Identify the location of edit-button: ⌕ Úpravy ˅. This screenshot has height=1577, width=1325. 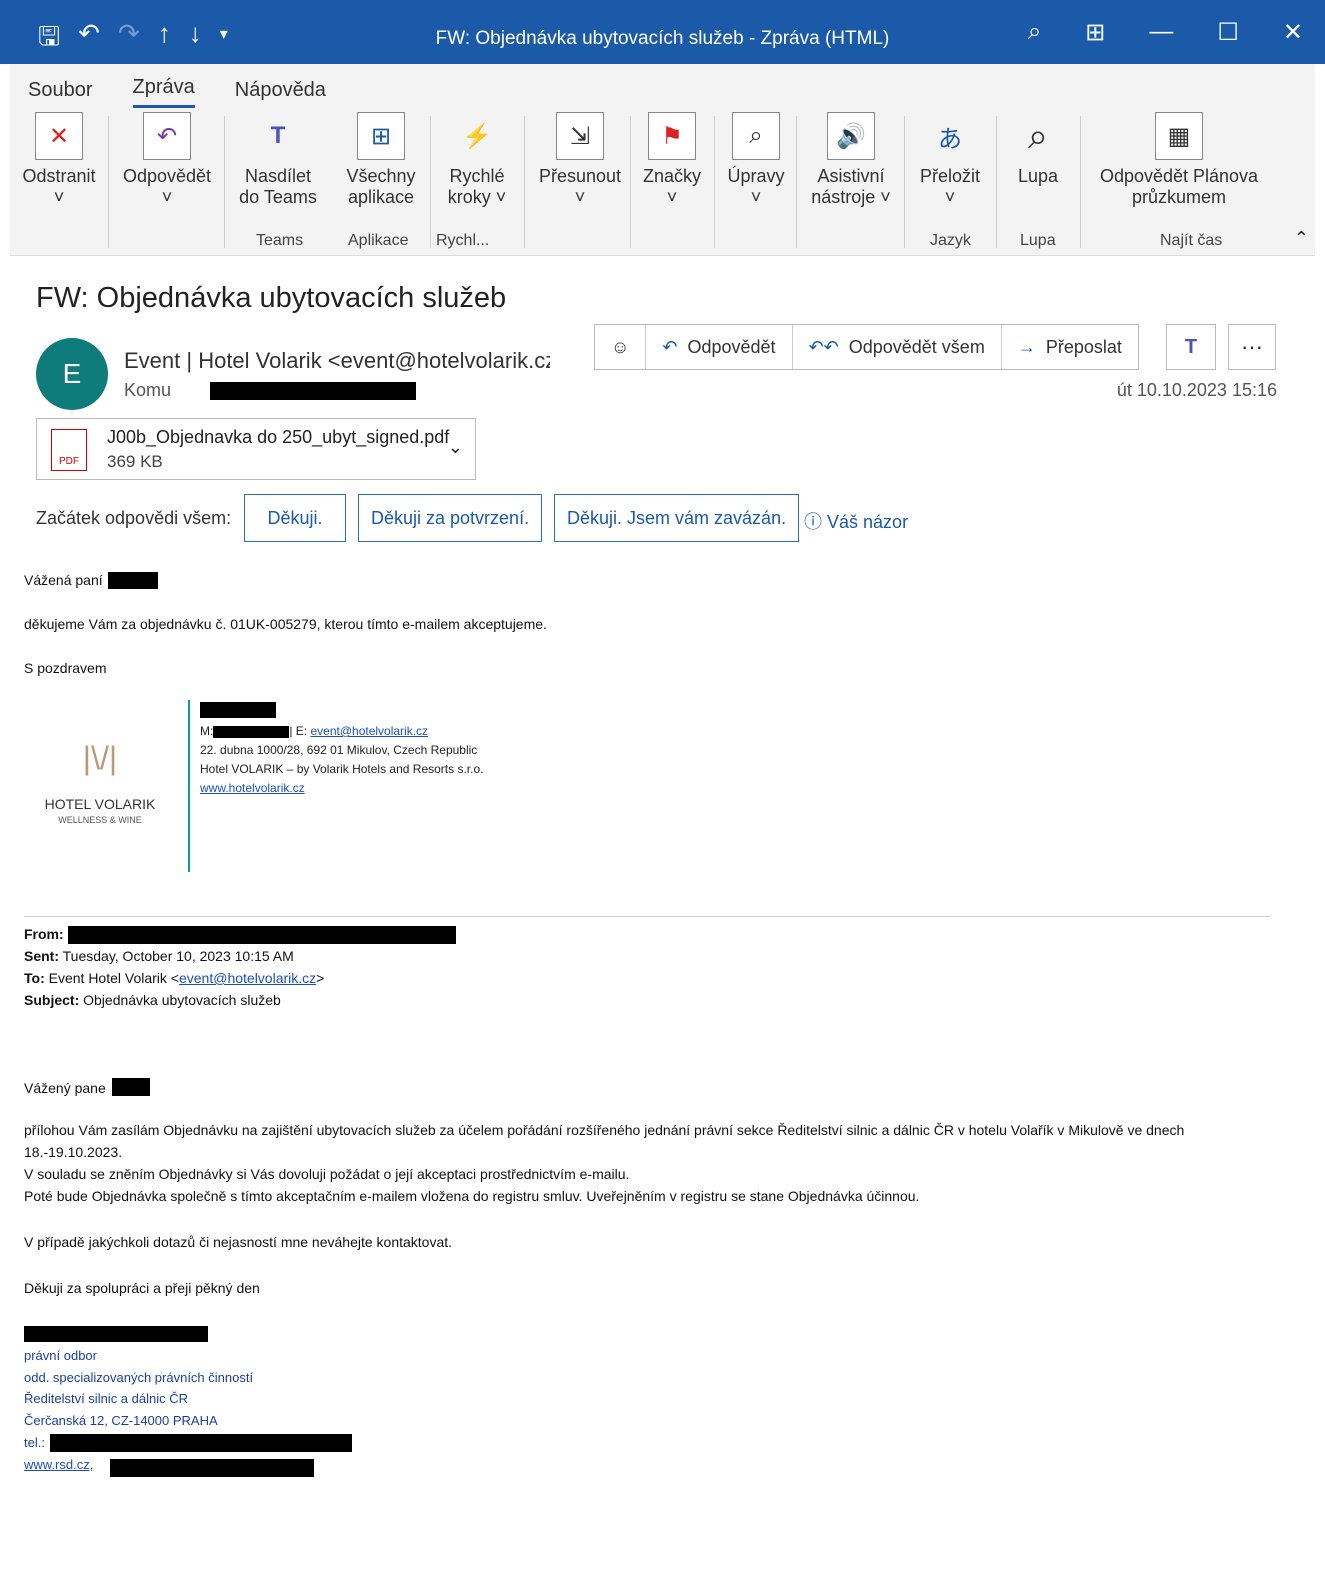
(756, 160).